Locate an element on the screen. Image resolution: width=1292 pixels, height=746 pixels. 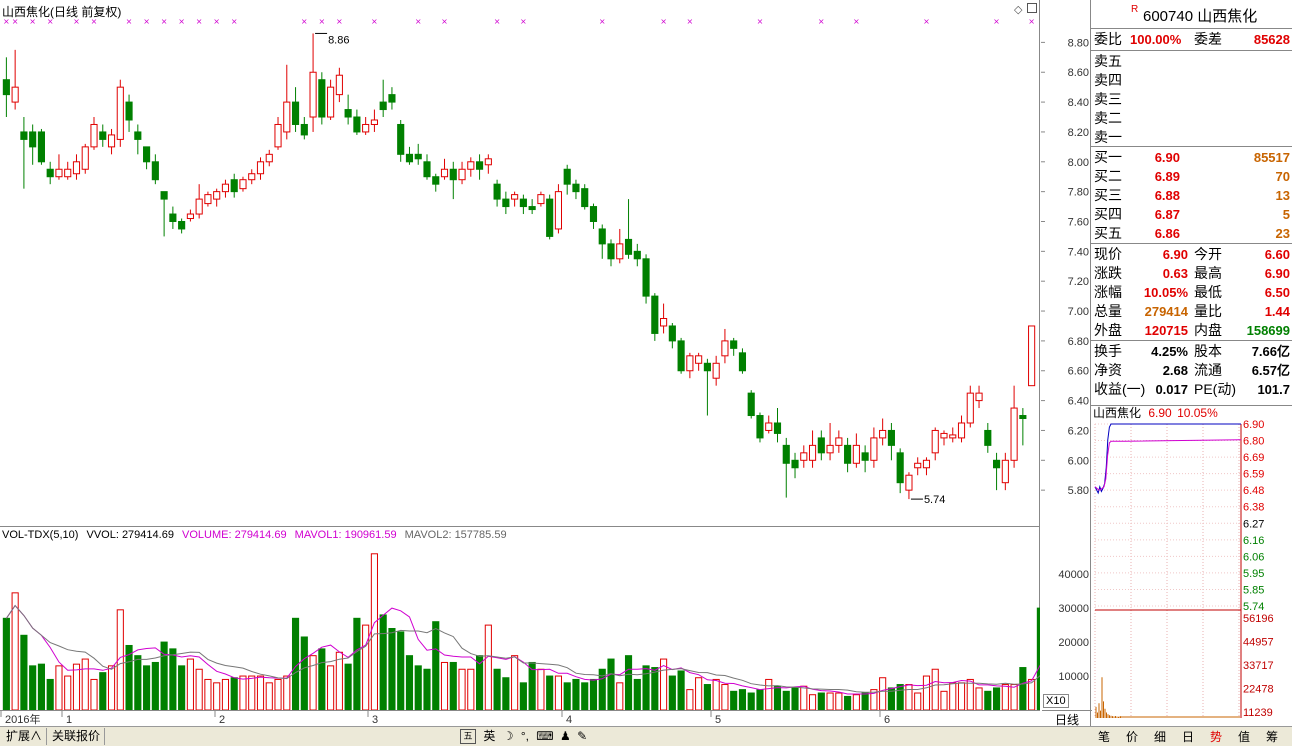
keyboard-icon: ⌨ is located at coordinates (544, 736).